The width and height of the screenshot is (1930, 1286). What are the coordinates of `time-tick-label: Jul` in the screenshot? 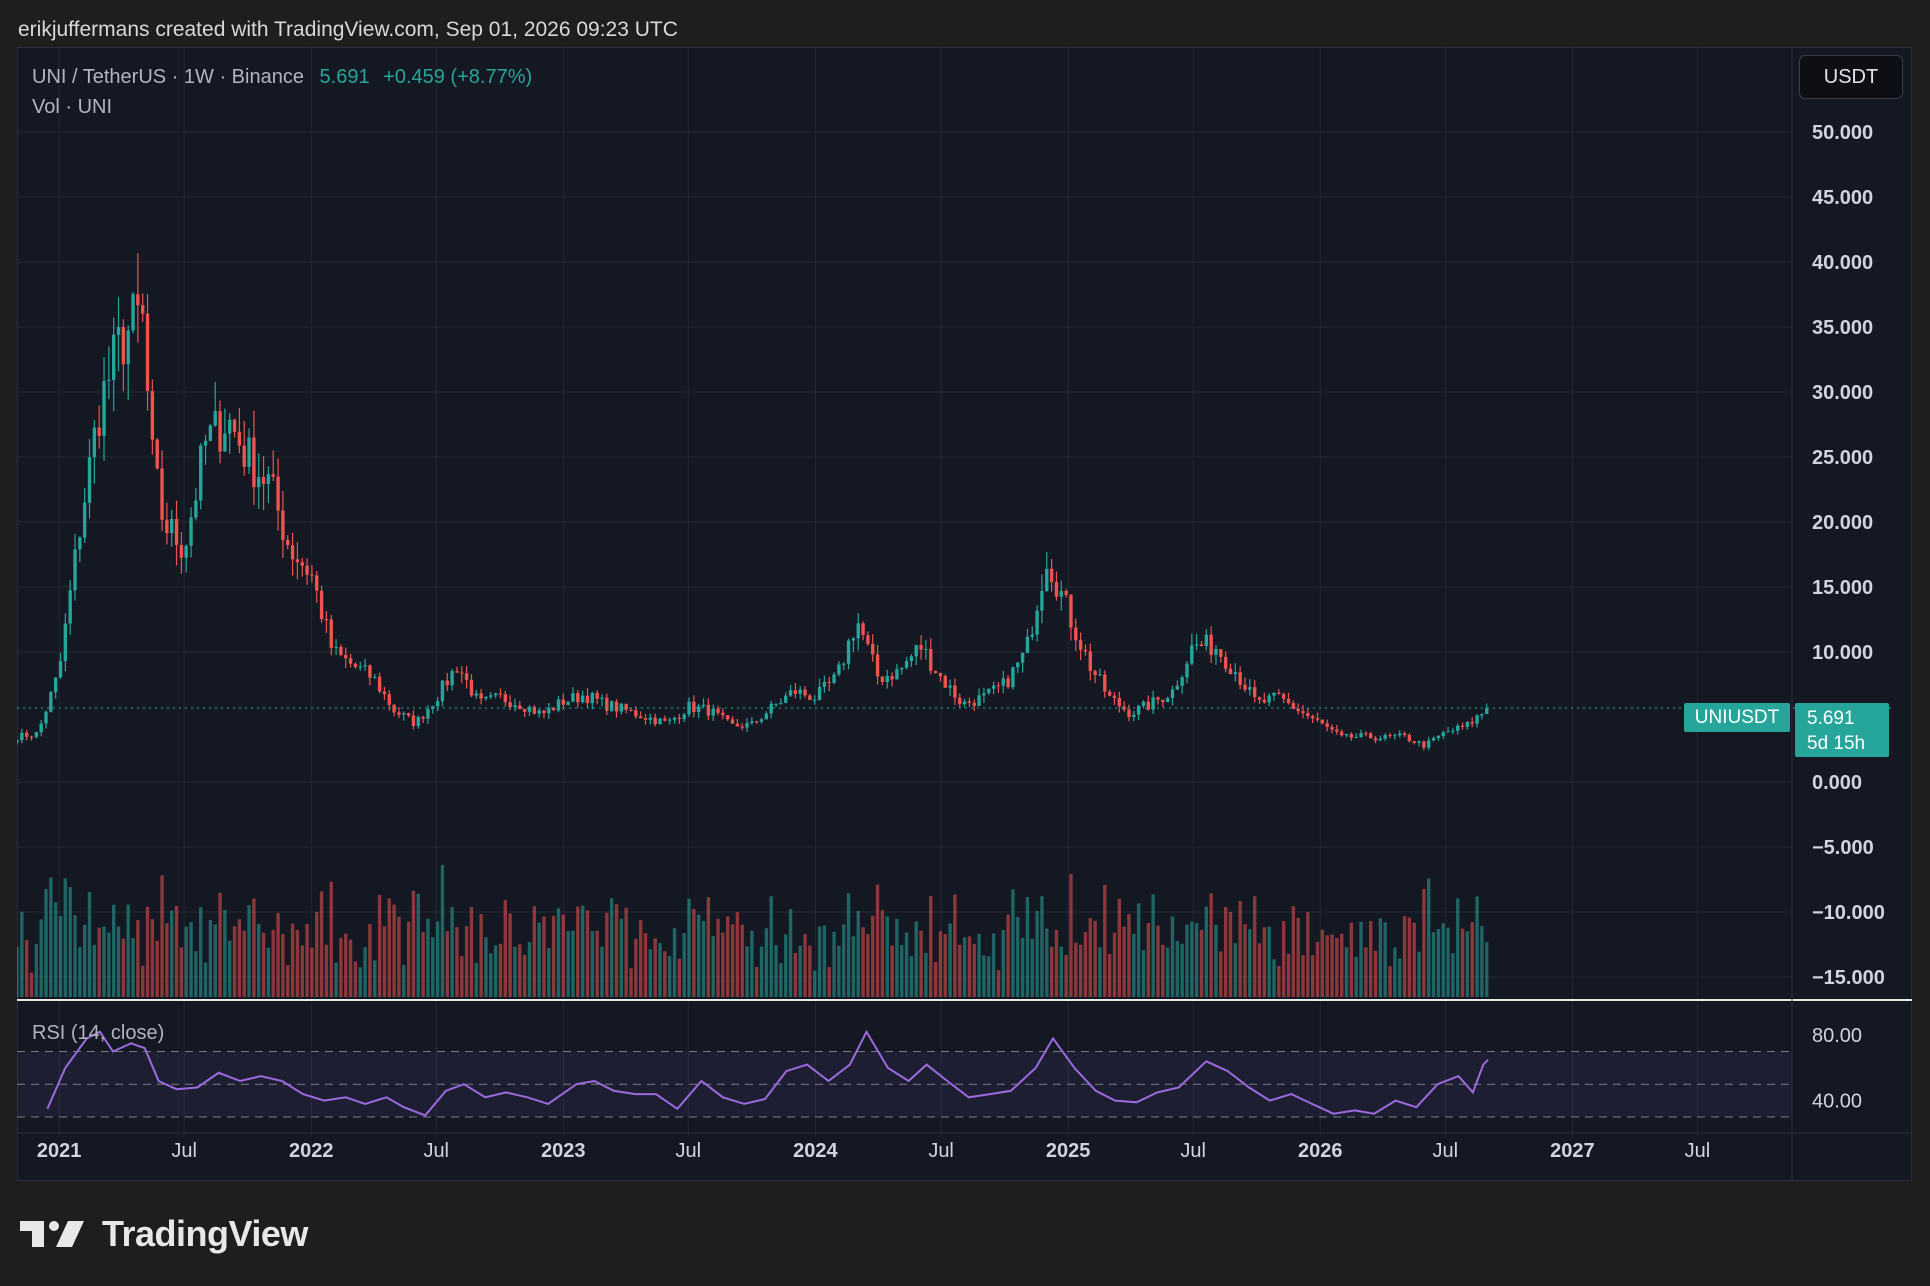 It's located at (689, 1151).